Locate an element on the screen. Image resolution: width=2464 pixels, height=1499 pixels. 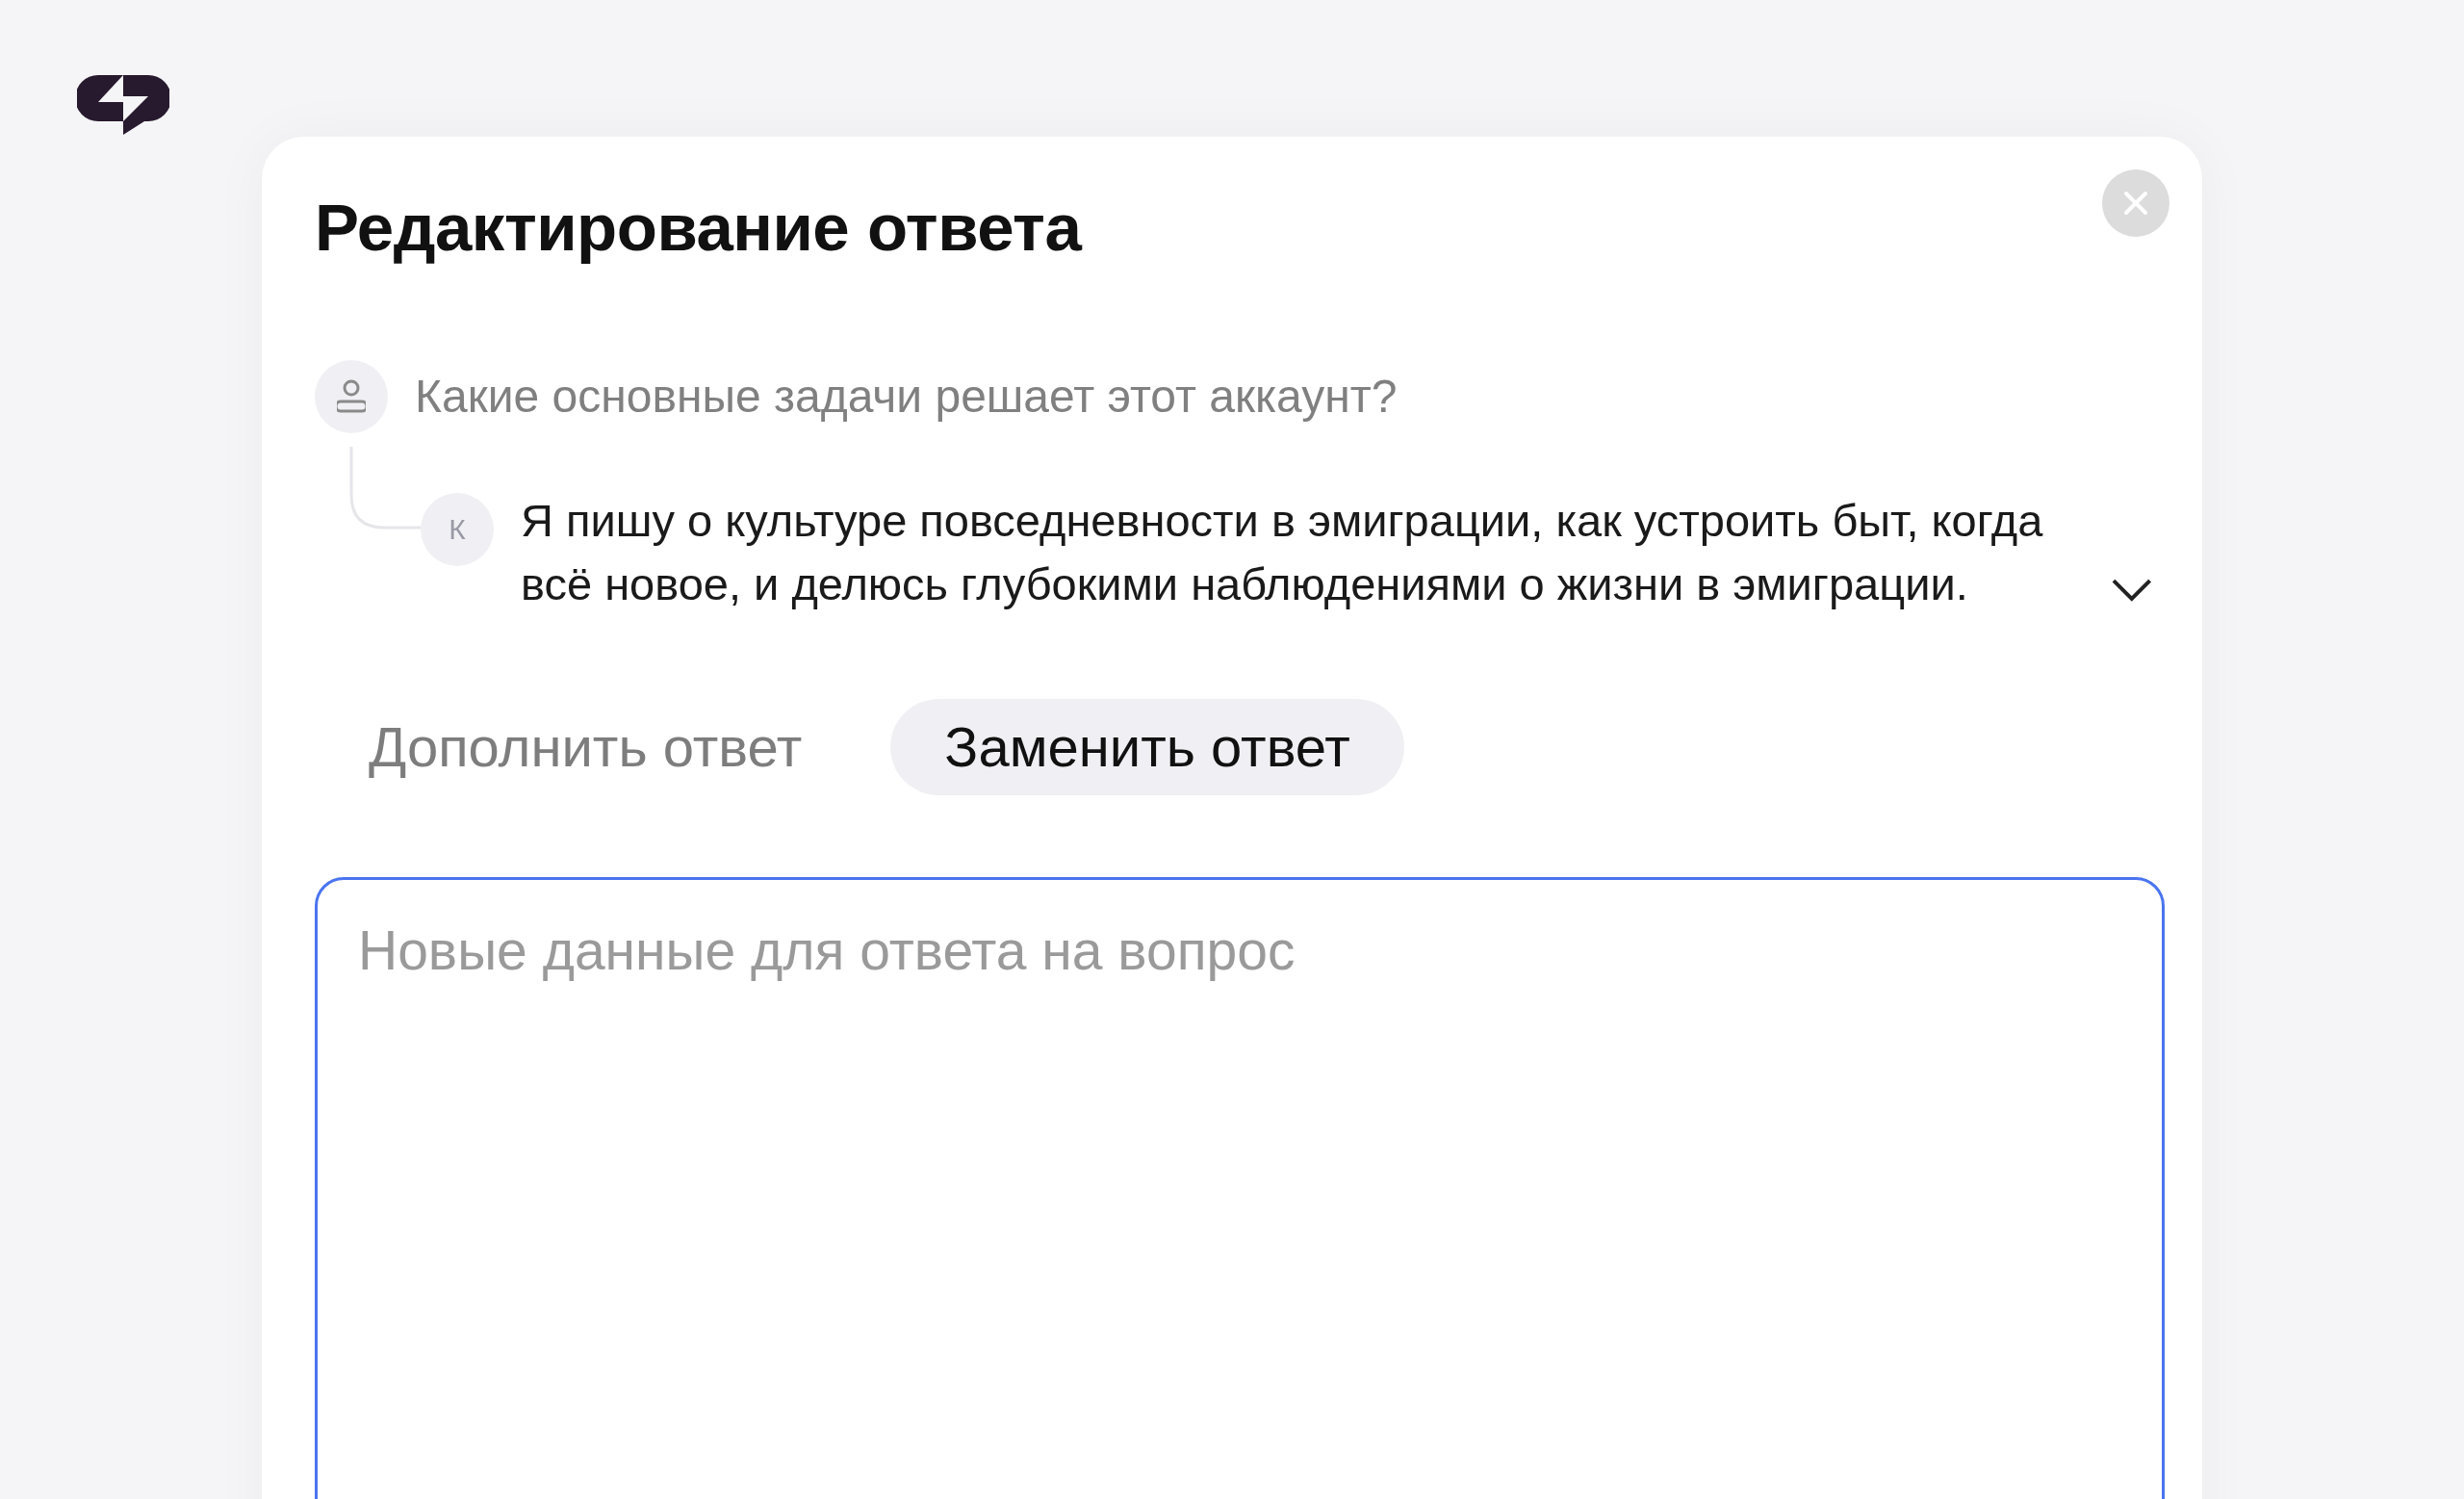
close-icon is located at coordinates (2135, 203).